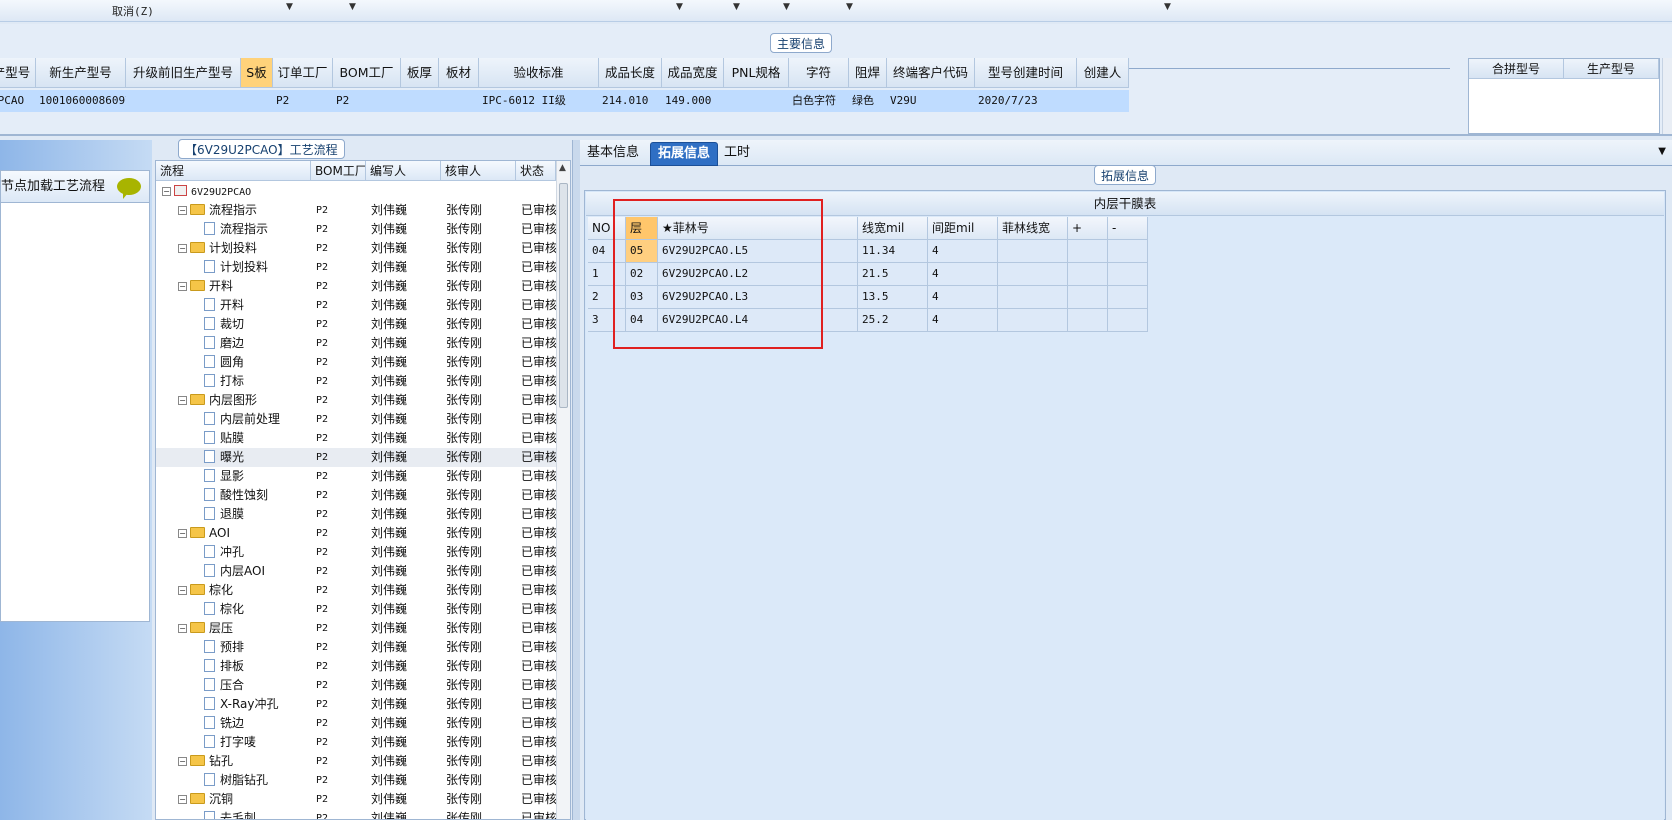 Image resolution: width=1672 pixels, height=820 pixels. Describe the element at coordinates (183, 73) in the screenshot. I see `column-header: 升级前旧生产型号` at that location.